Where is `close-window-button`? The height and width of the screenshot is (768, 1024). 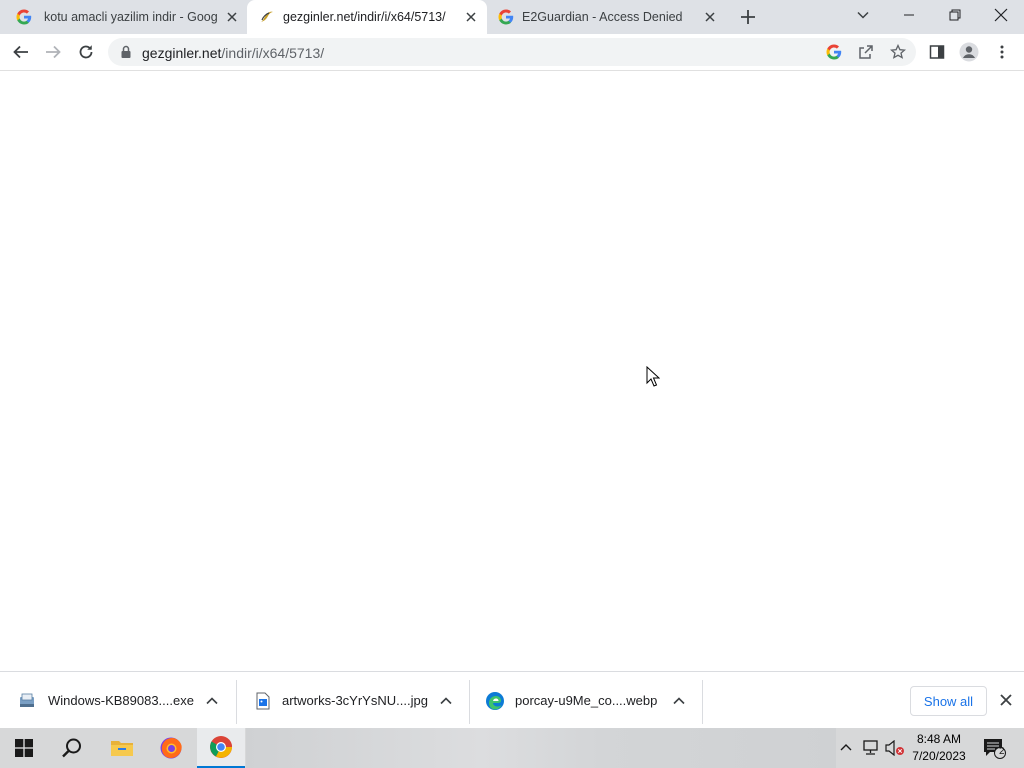 close-window-button is located at coordinates (1001, 15).